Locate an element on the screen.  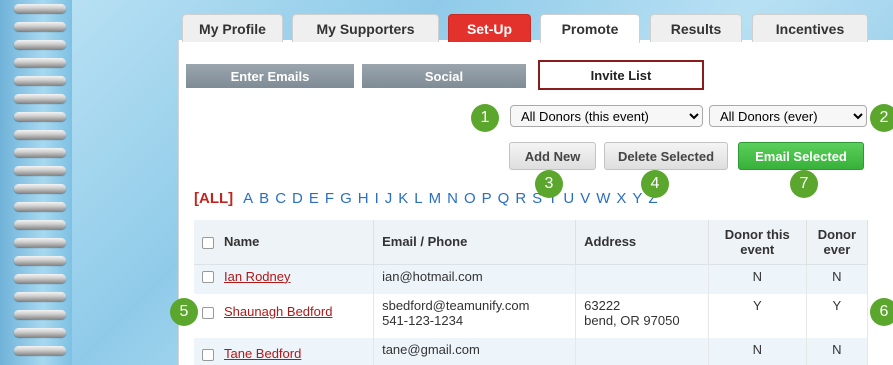
tab-my-supporters: My Supporters is located at coordinates (365, 28).